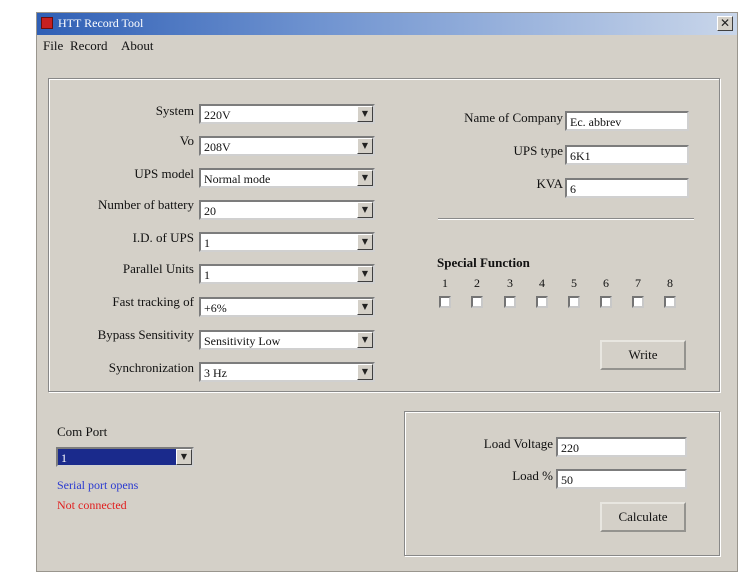  What do you see at coordinates (638, 283) in the screenshot?
I see `special-number-7: 7` at bounding box center [638, 283].